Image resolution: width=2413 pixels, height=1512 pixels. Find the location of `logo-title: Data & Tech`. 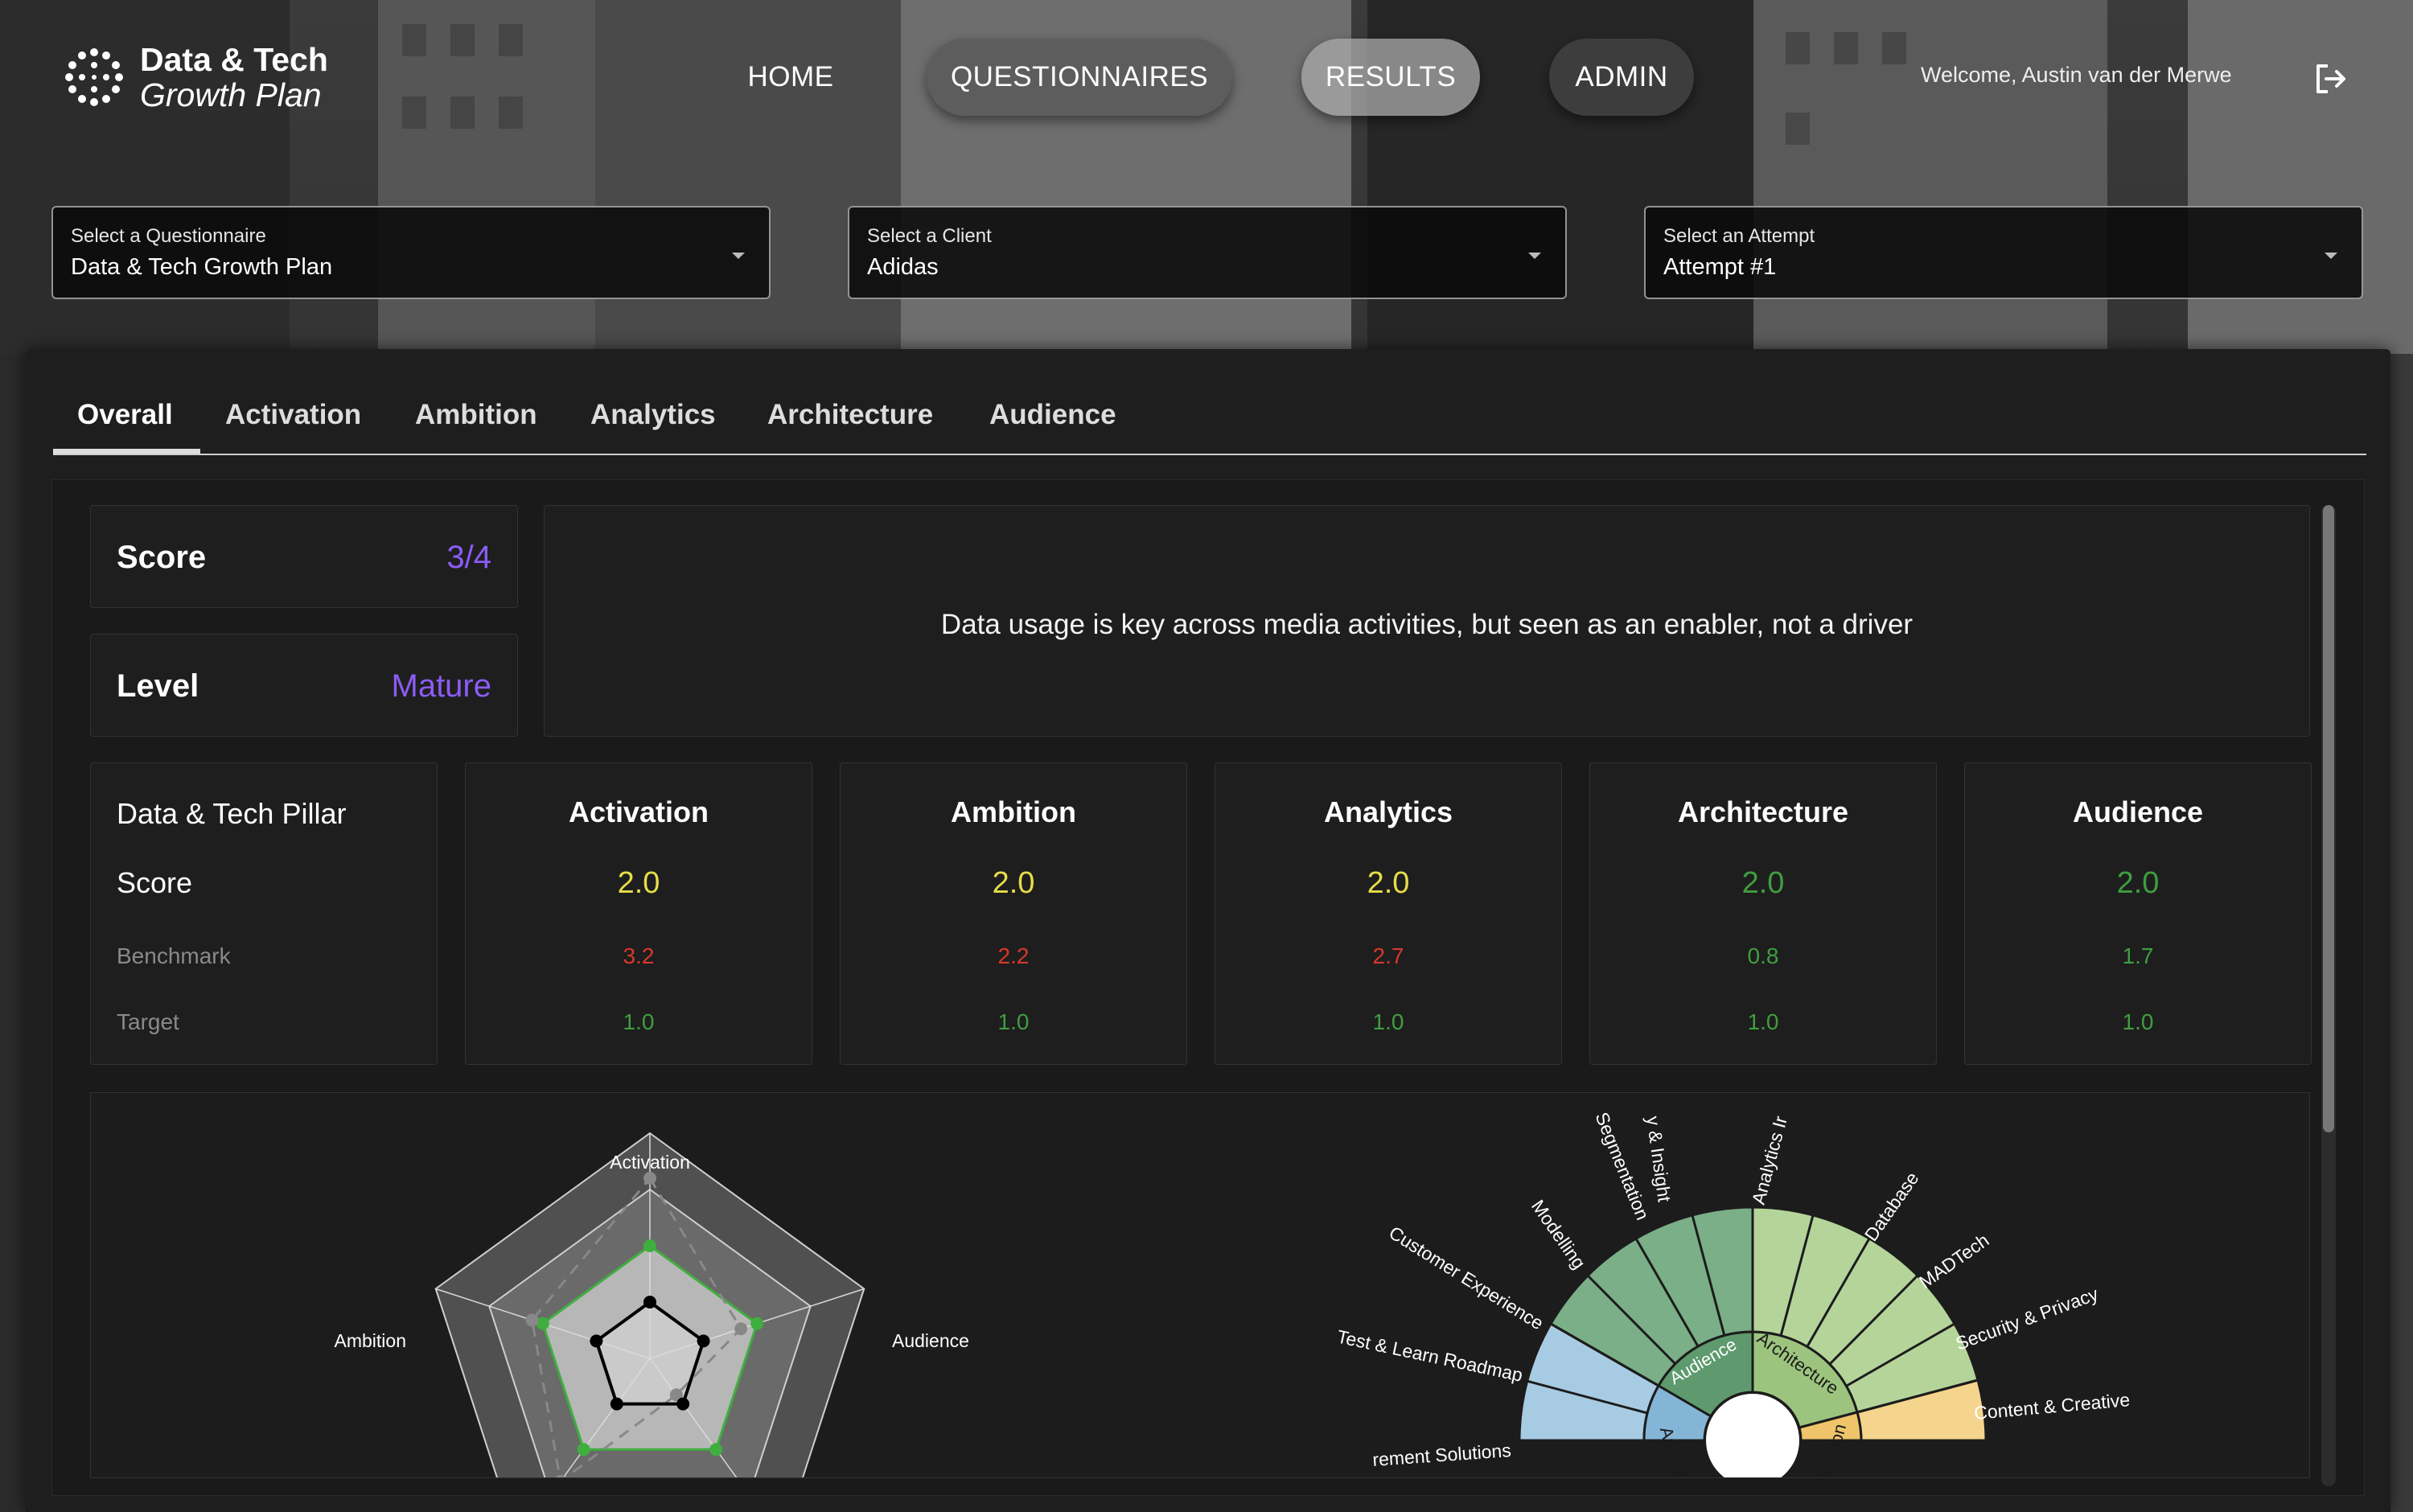

logo-title: Data & Tech is located at coordinates (234, 59).